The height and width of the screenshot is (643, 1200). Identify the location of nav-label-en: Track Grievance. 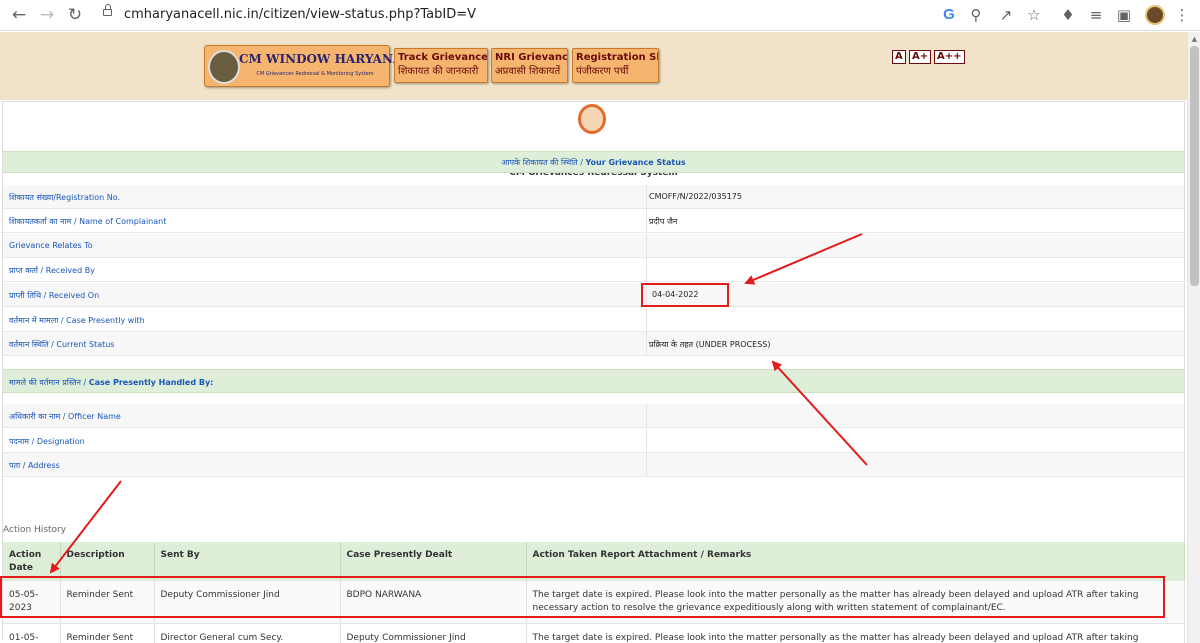
(443, 57).